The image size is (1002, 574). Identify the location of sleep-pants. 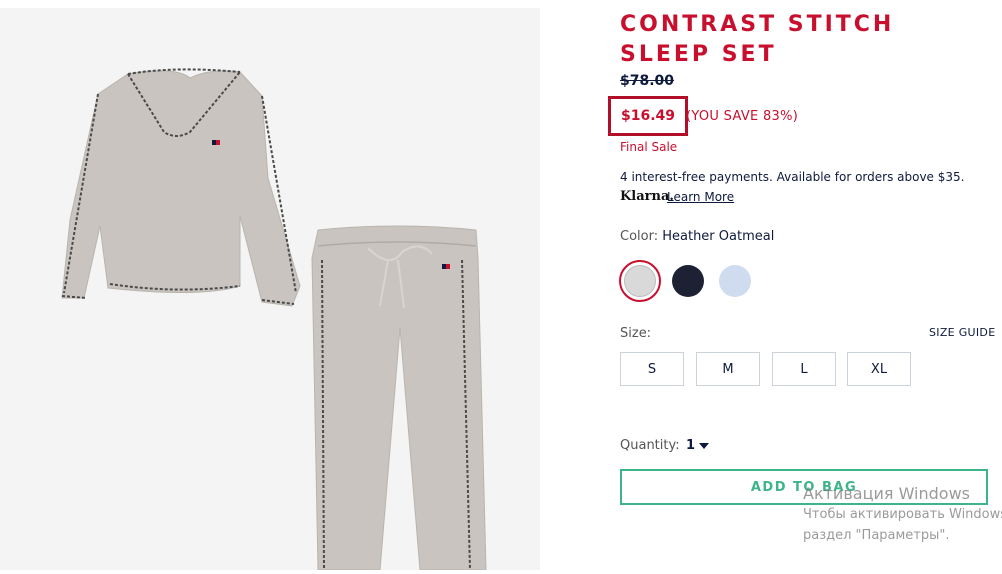
(399, 398).